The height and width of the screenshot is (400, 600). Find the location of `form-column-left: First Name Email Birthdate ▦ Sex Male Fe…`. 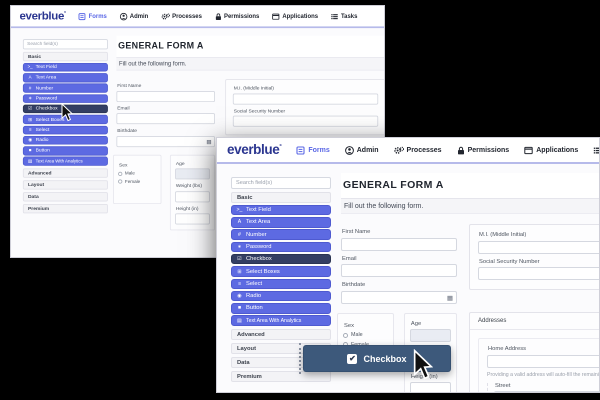

form-column-left: First Name Email Birthdate ▦ Sex Male Fe… is located at coordinates (164, 168).